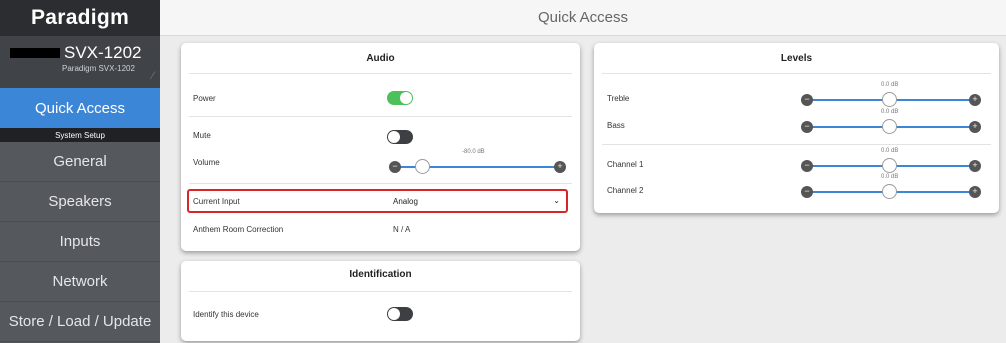  I want to click on device-subtitle: Paradigm SVX-1202, so click(98, 68).